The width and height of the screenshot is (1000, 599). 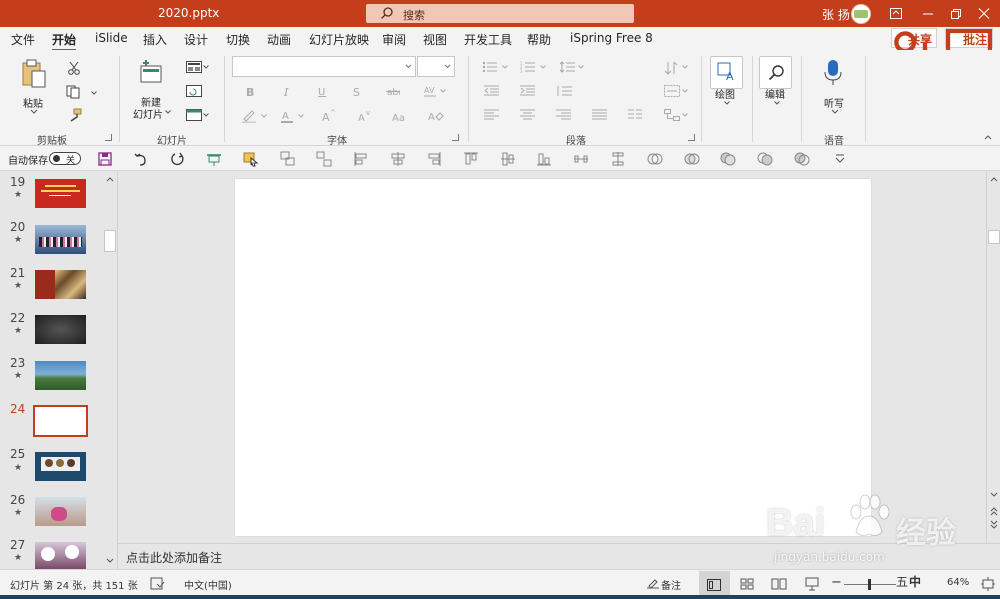 I want to click on previous-slide-icon, so click(x=994, y=512).